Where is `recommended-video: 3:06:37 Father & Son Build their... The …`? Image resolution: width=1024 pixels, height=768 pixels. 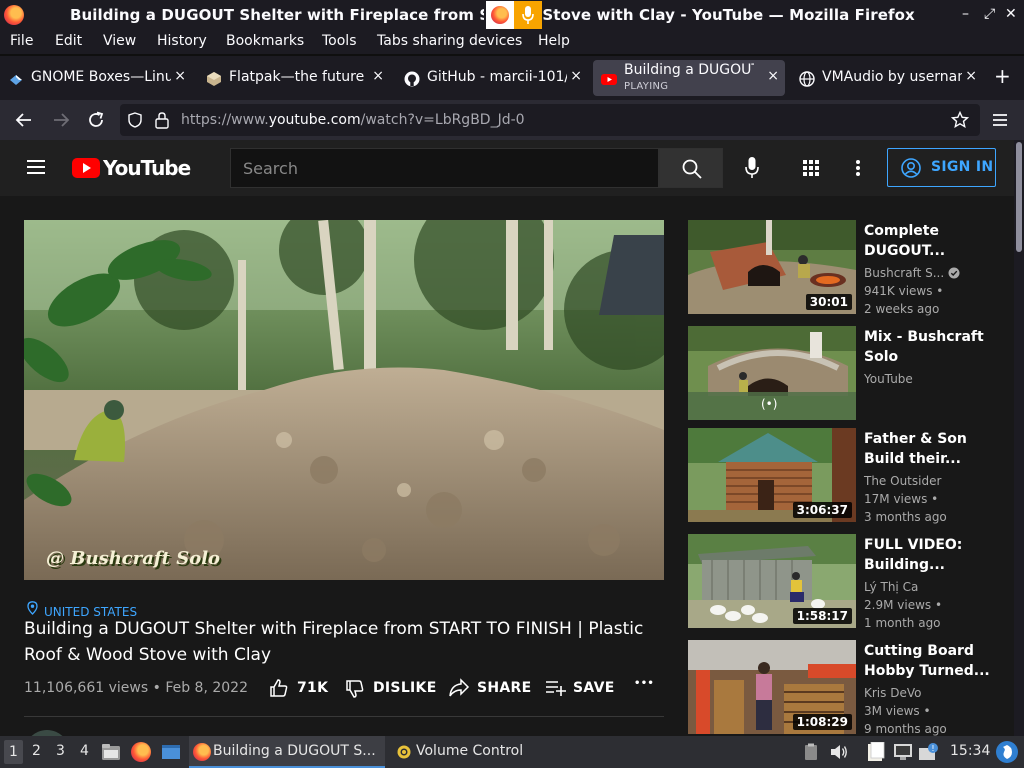
recommended-video: 3:06:37 Father & Son Build their... The … is located at coordinates (851, 476).